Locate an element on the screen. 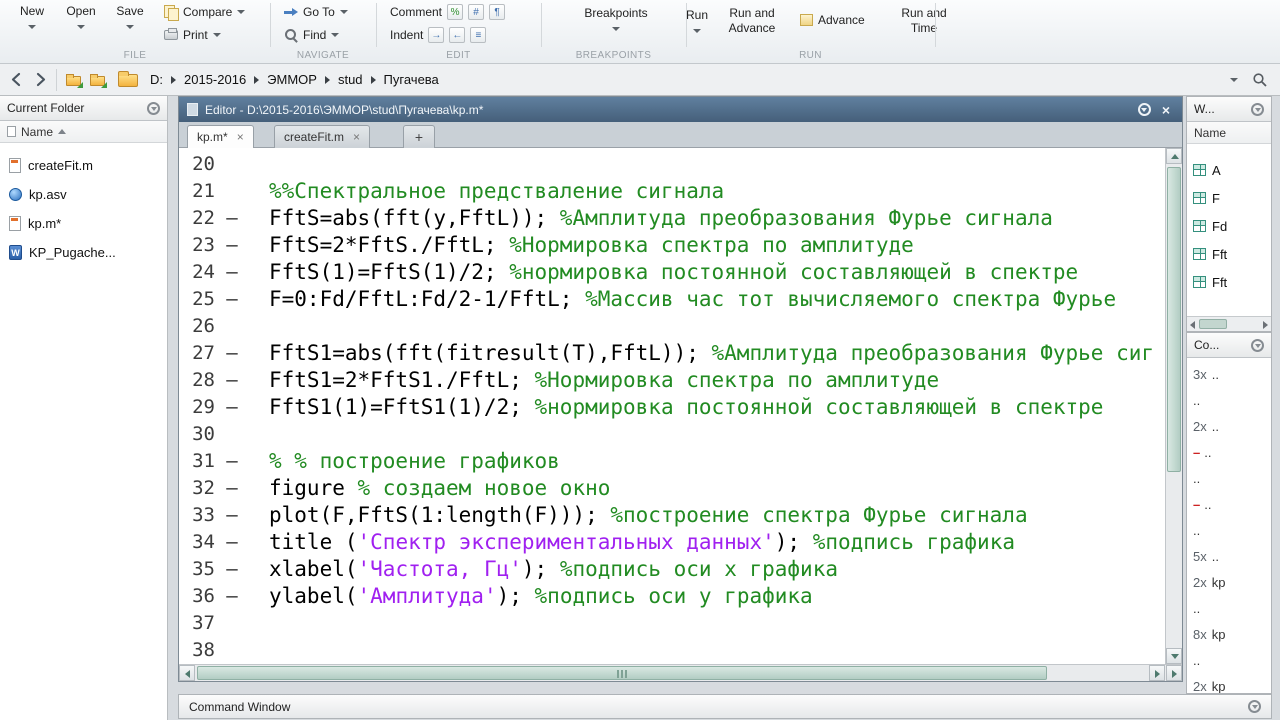 The image size is (1280, 720). new-tab-button: + is located at coordinates (419, 136).